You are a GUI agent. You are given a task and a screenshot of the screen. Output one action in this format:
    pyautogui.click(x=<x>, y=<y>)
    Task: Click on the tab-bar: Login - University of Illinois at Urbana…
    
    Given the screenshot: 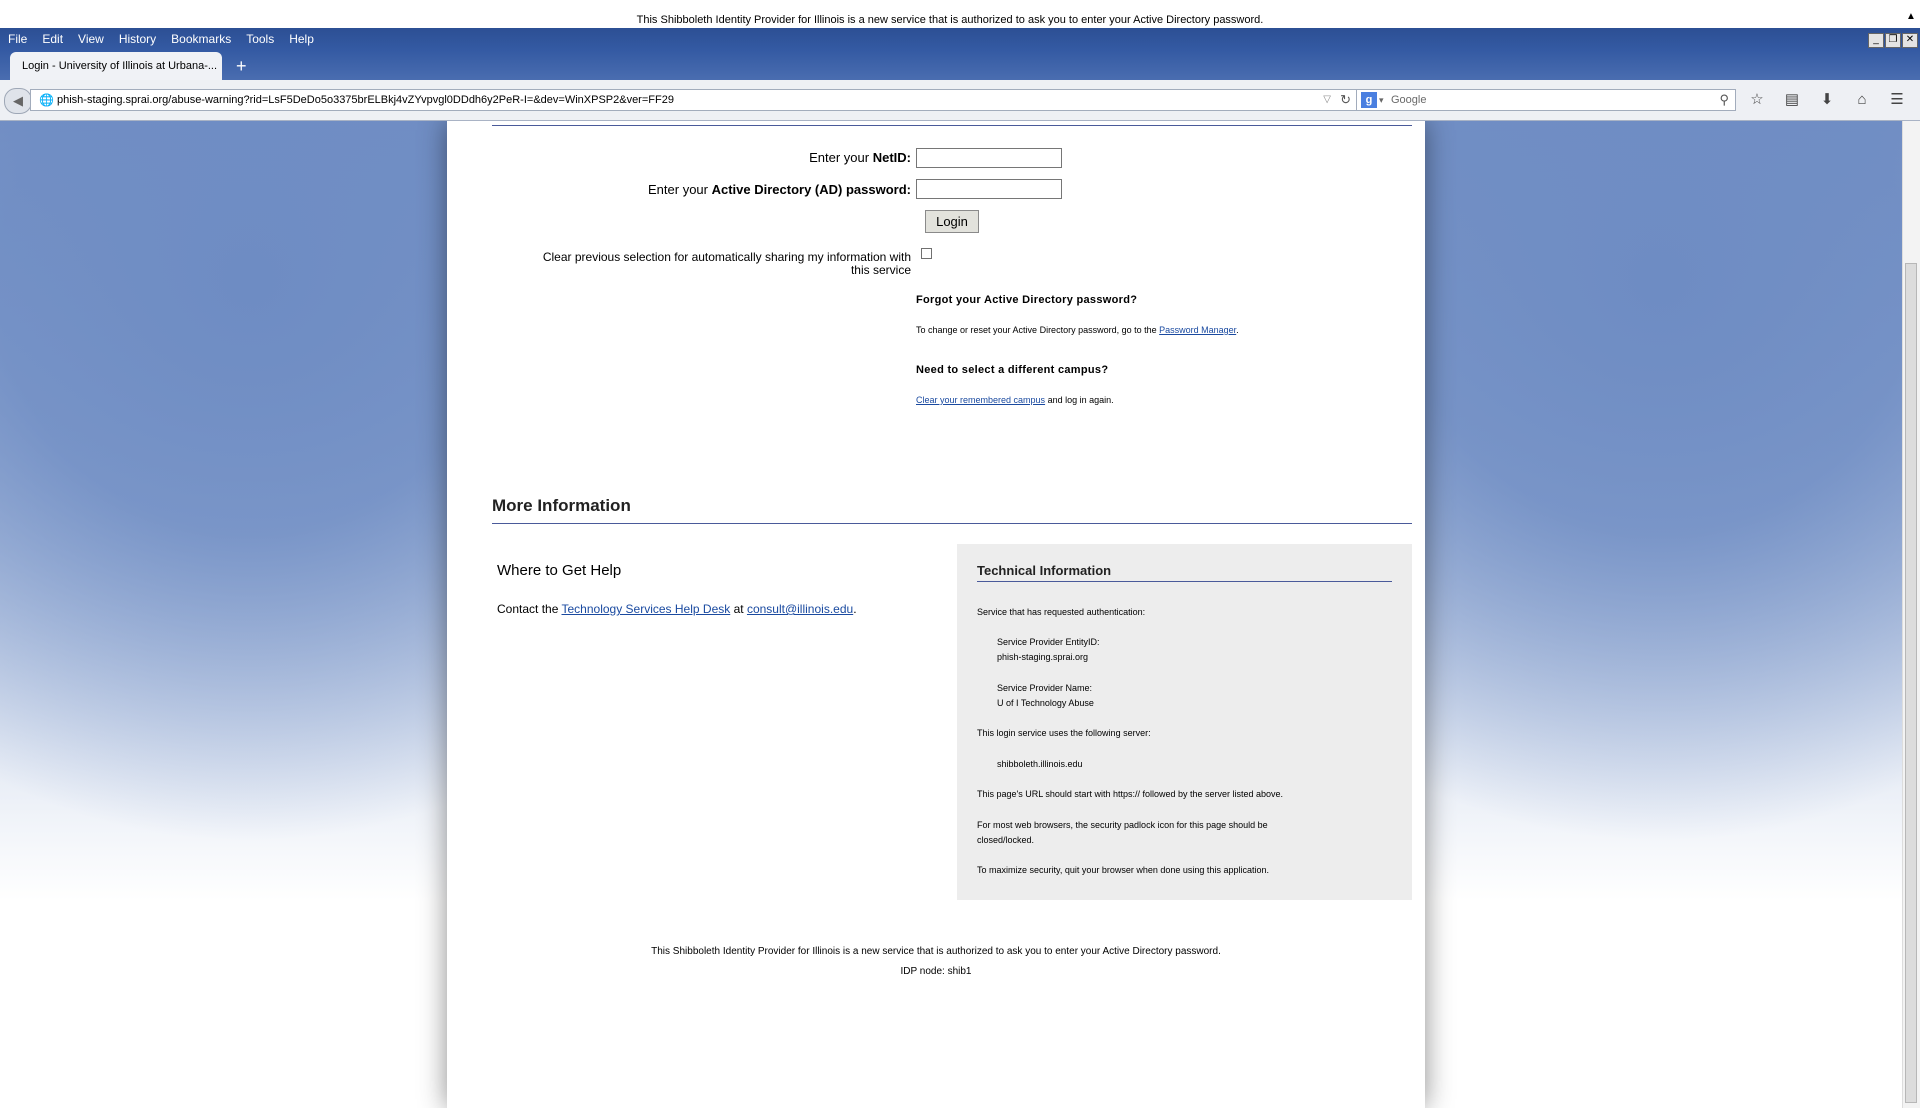 What is the action you would take?
    pyautogui.click(x=960, y=65)
    